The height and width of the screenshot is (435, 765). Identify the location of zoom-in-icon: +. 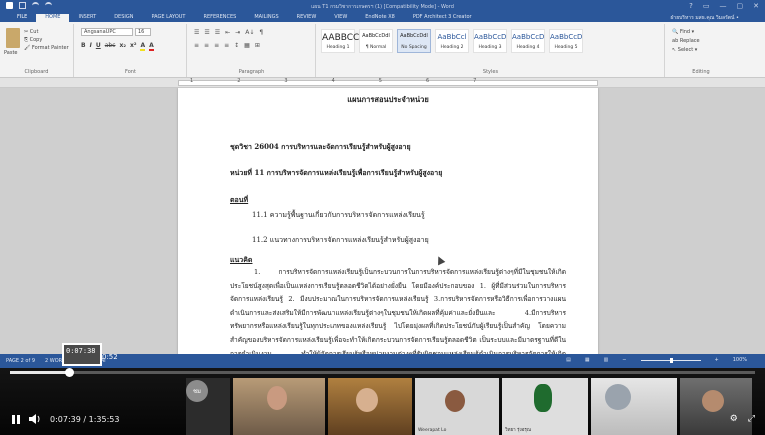
(717, 360).